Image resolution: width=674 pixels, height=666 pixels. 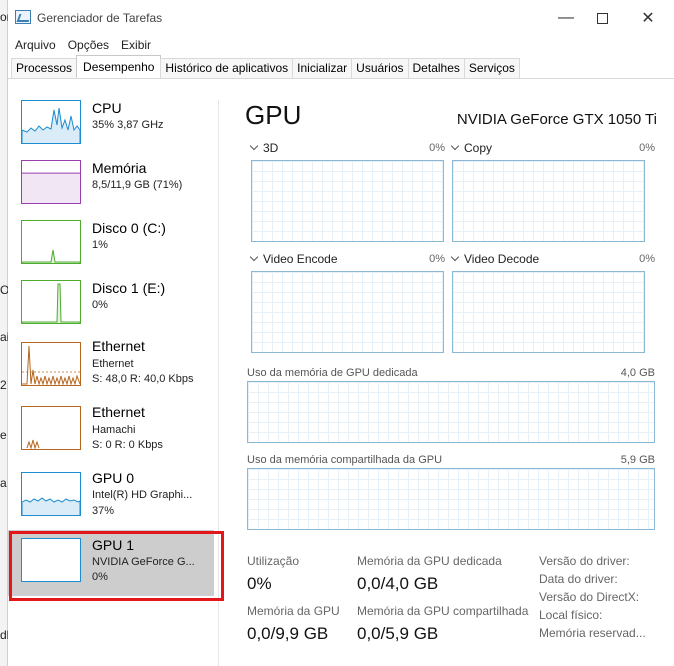 I want to click on menu-opcoes: Opções, so click(x=88, y=46).